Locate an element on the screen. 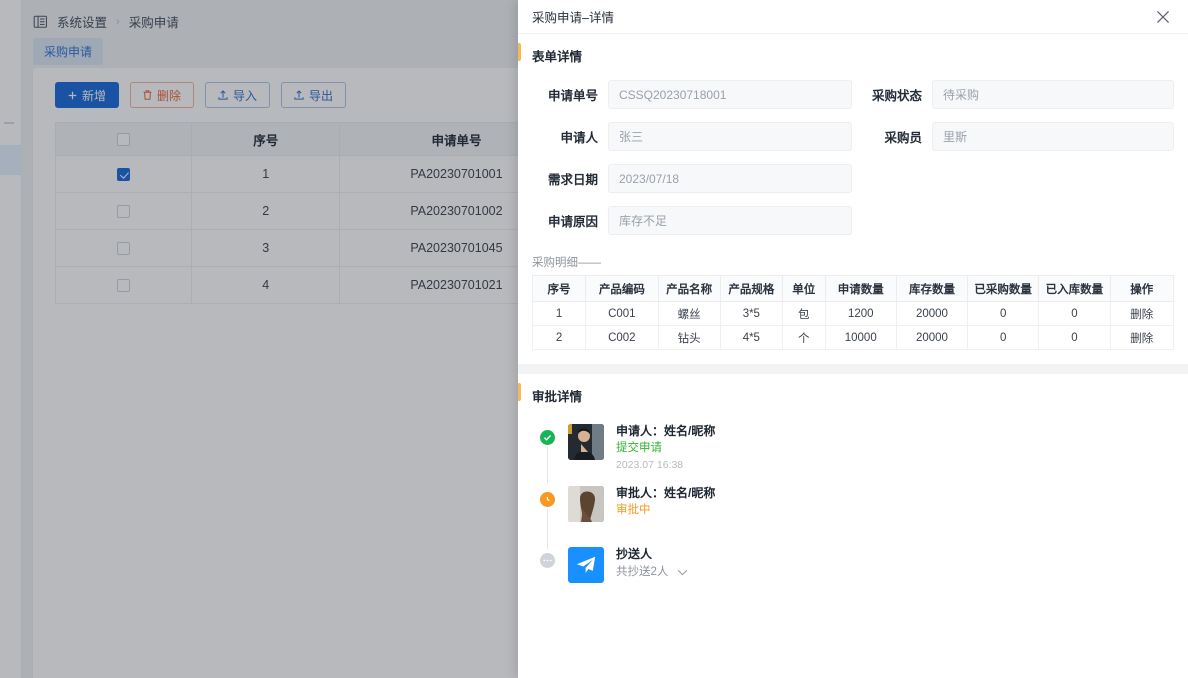 Image resolution: width=1188 pixels, height=678 pixels. detail-col-spec: 产品规格 is located at coordinates (751, 288).